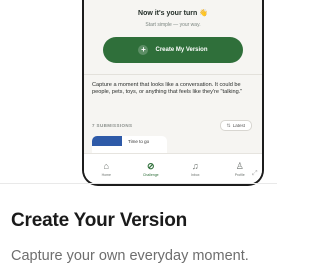 This screenshot has height=277, width=320. What do you see at coordinates (150, 175) in the screenshot?
I see `tab-challenge-label: Challenge` at bounding box center [150, 175].